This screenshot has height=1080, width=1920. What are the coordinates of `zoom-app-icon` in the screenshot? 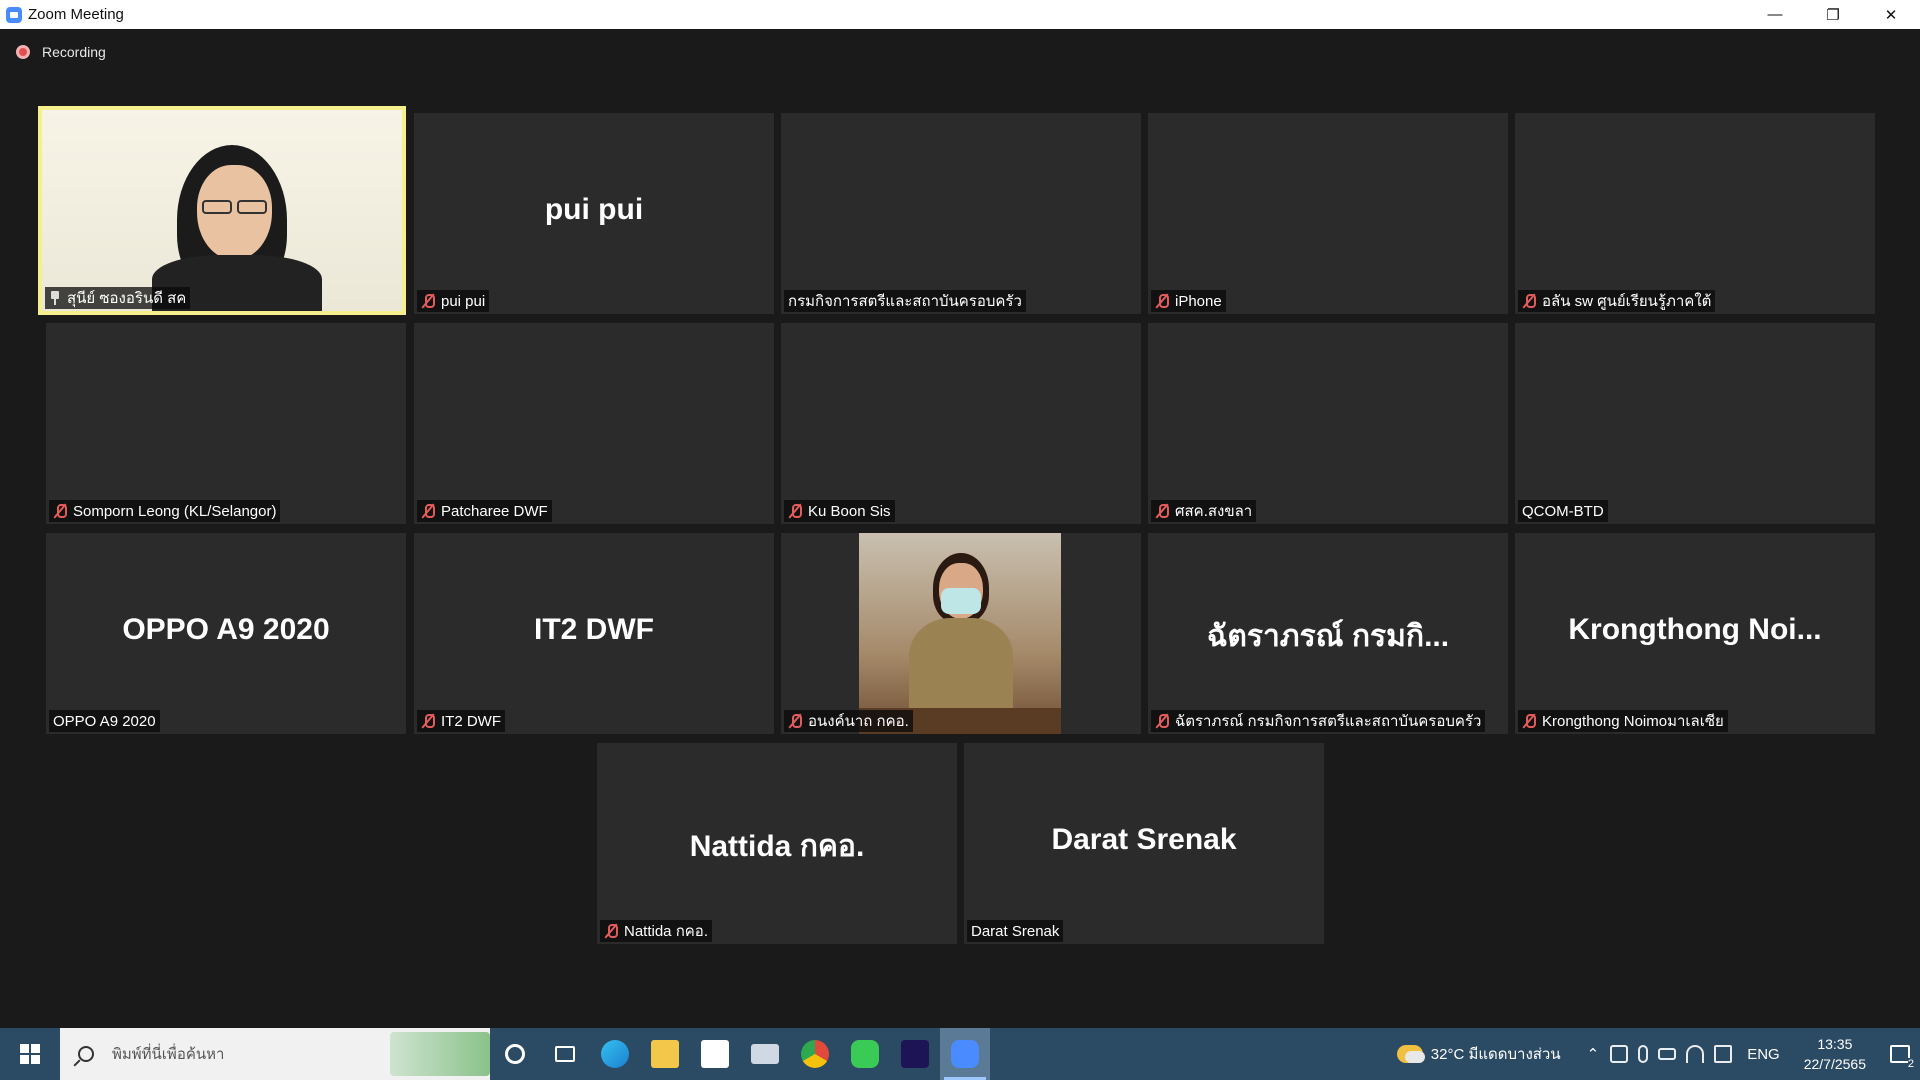 It's located at (14, 14).